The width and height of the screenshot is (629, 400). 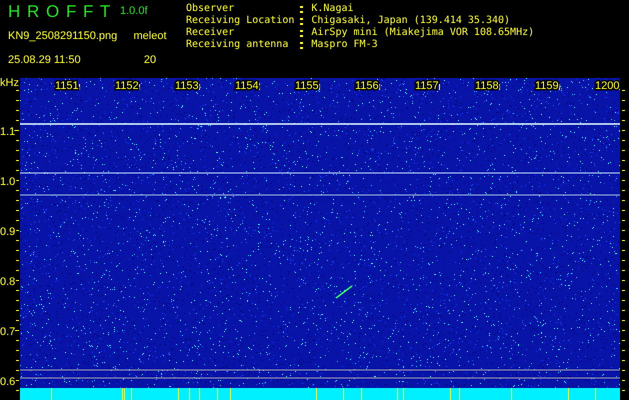 I want to click on app-title: H R O F F T, so click(x=60, y=12).